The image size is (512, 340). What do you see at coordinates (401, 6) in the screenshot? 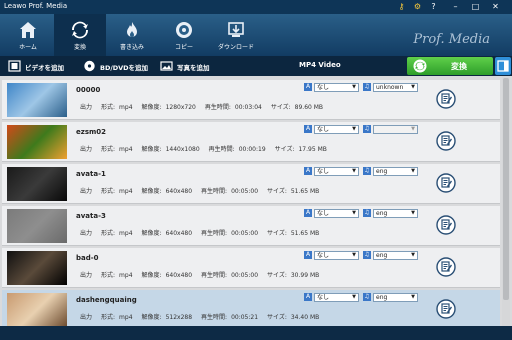
I see `key-icon: ⚷` at bounding box center [401, 6].